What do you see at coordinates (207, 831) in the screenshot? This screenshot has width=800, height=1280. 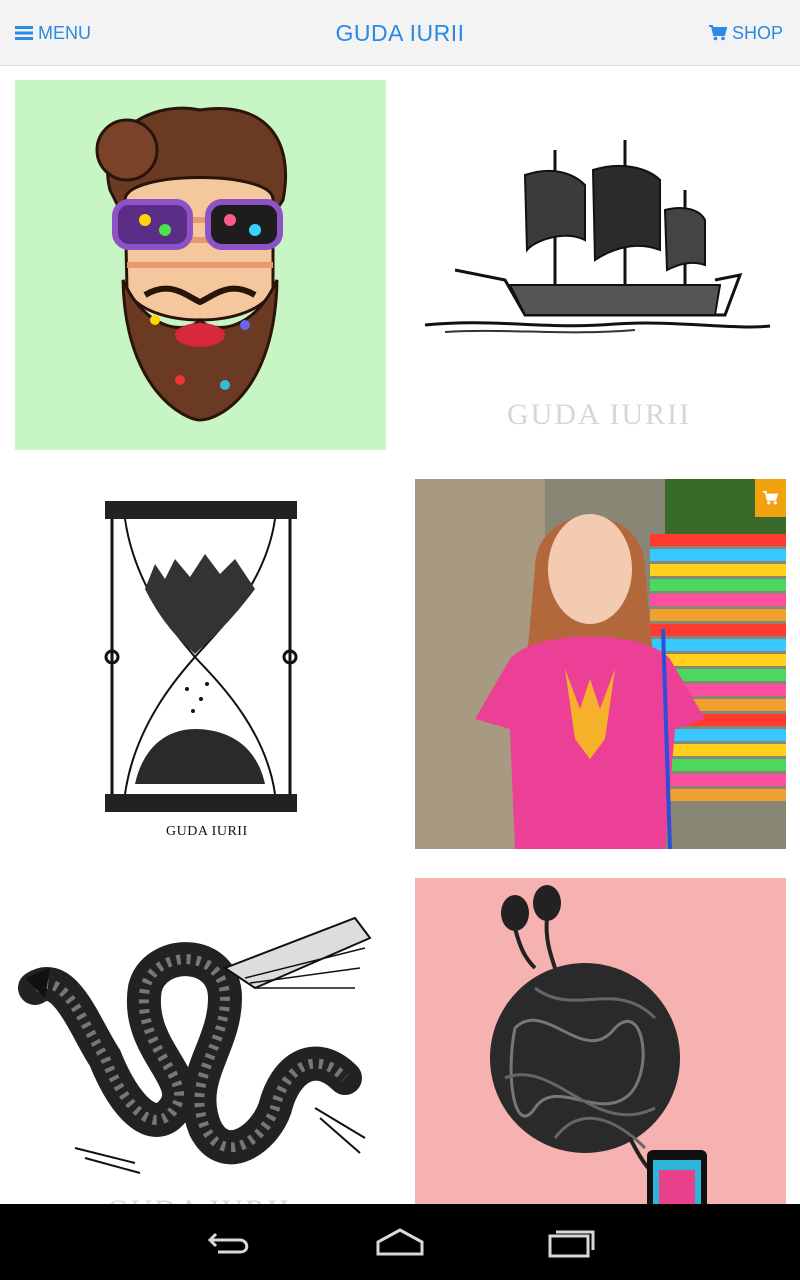 I see `artist-signature: GUDA IURII` at bounding box center [207, 831].